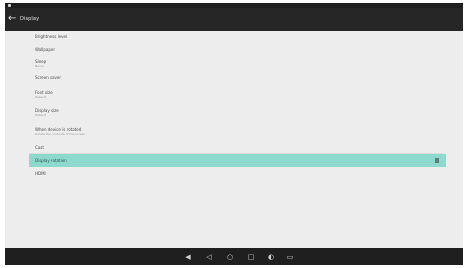  What do you see at coordinates (12, 19) in the screenshot?
I see `arrow-back-icon: ←` at bounding box center [12, 19].